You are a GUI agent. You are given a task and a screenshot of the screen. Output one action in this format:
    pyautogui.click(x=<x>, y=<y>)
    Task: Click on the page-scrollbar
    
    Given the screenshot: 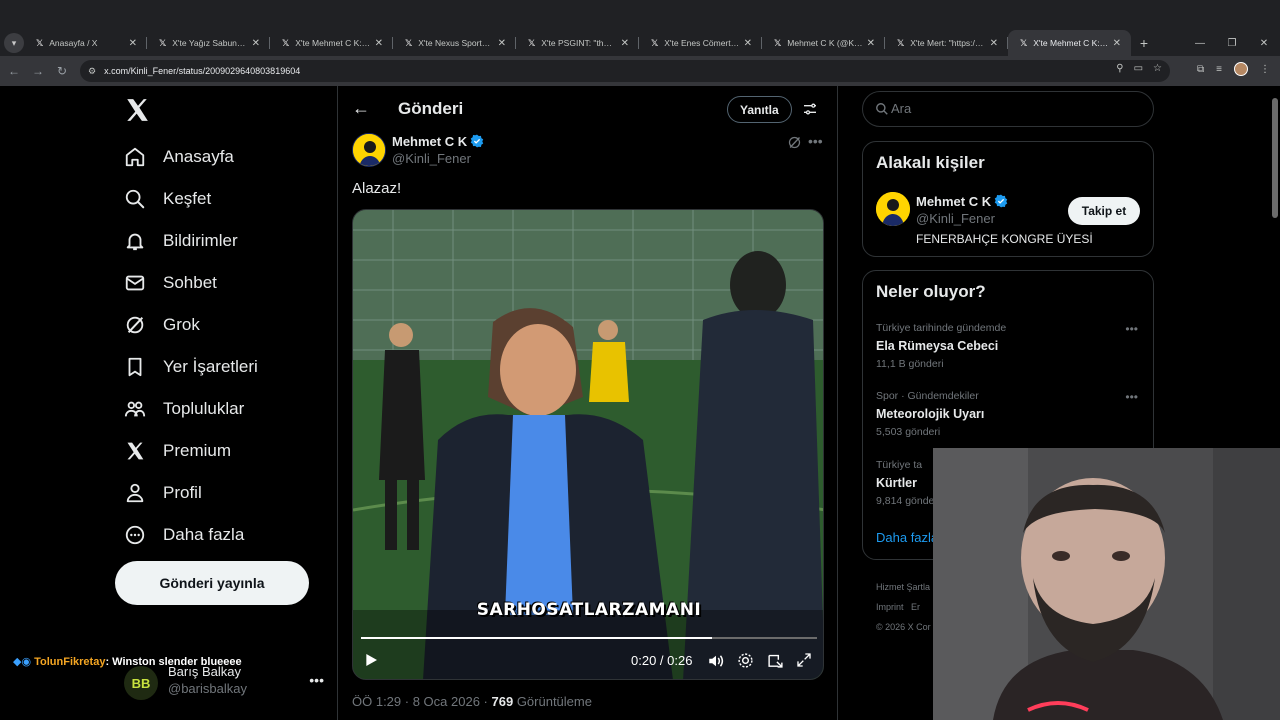 What is the action you would take?
    pyautogui.click(x=1275, y=267)
    